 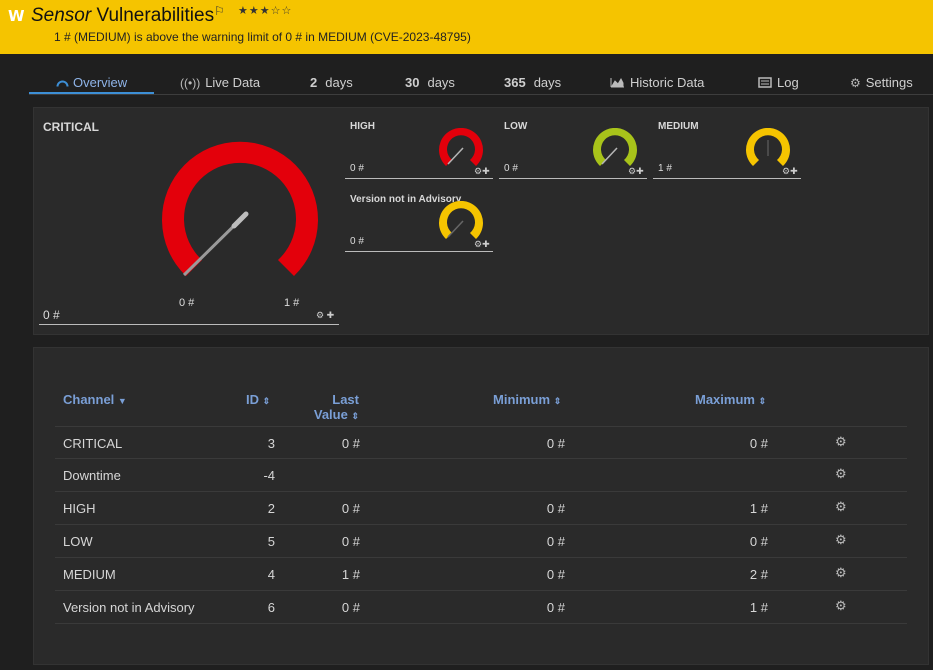 I want to click on sensor-type: Sensor, so click(x=61, y=15).